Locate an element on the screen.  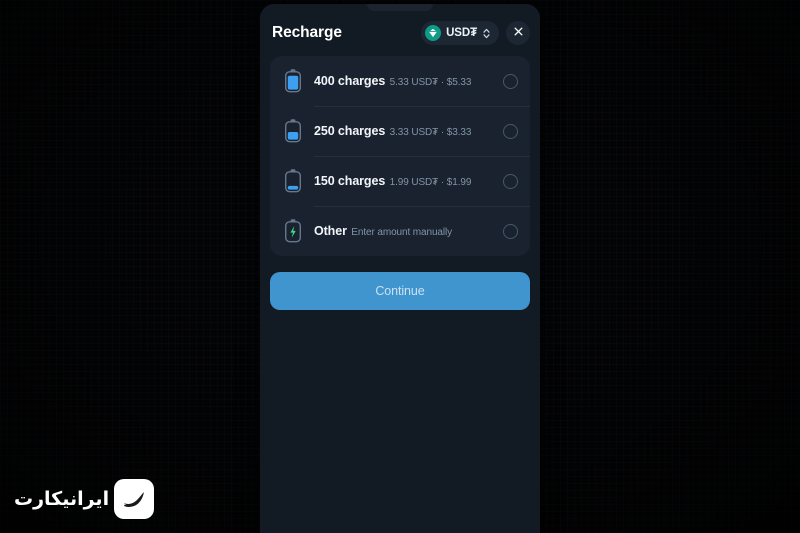
battery-low-icon is located at coordinates (293, 181).